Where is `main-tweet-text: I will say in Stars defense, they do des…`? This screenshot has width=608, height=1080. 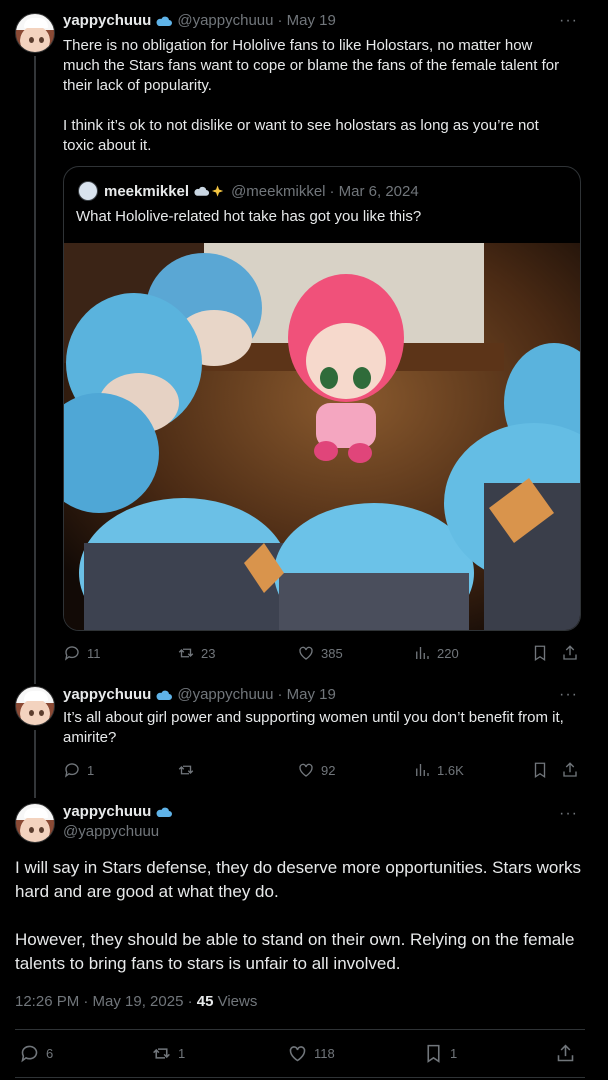 main-tweet-text: I will say in Stars defense, they do des… is located at coordinates (298, 915).